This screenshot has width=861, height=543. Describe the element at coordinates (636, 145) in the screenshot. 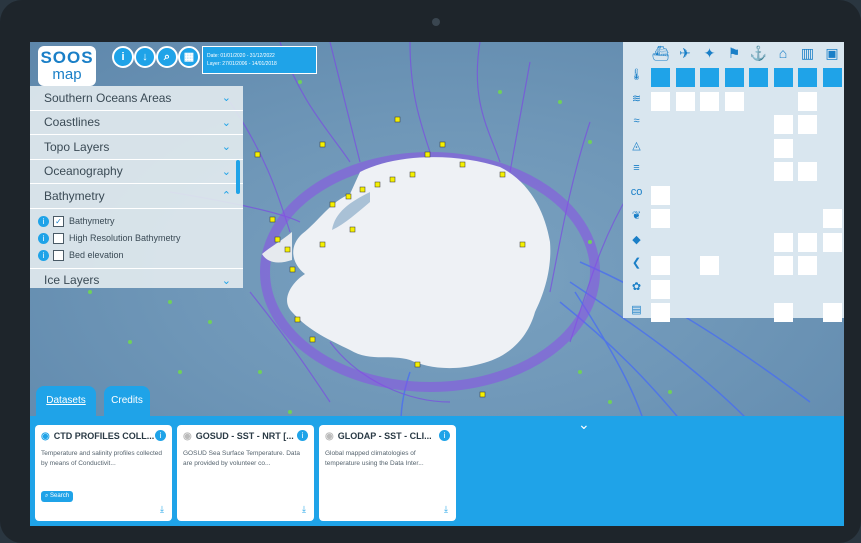

I see `ice-icon: ◬` at that location.